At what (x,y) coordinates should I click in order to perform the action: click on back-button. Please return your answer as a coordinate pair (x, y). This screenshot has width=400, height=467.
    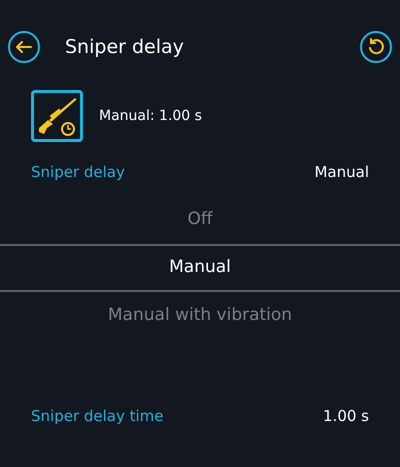
    Looking at the image, I should click on (24, 47).